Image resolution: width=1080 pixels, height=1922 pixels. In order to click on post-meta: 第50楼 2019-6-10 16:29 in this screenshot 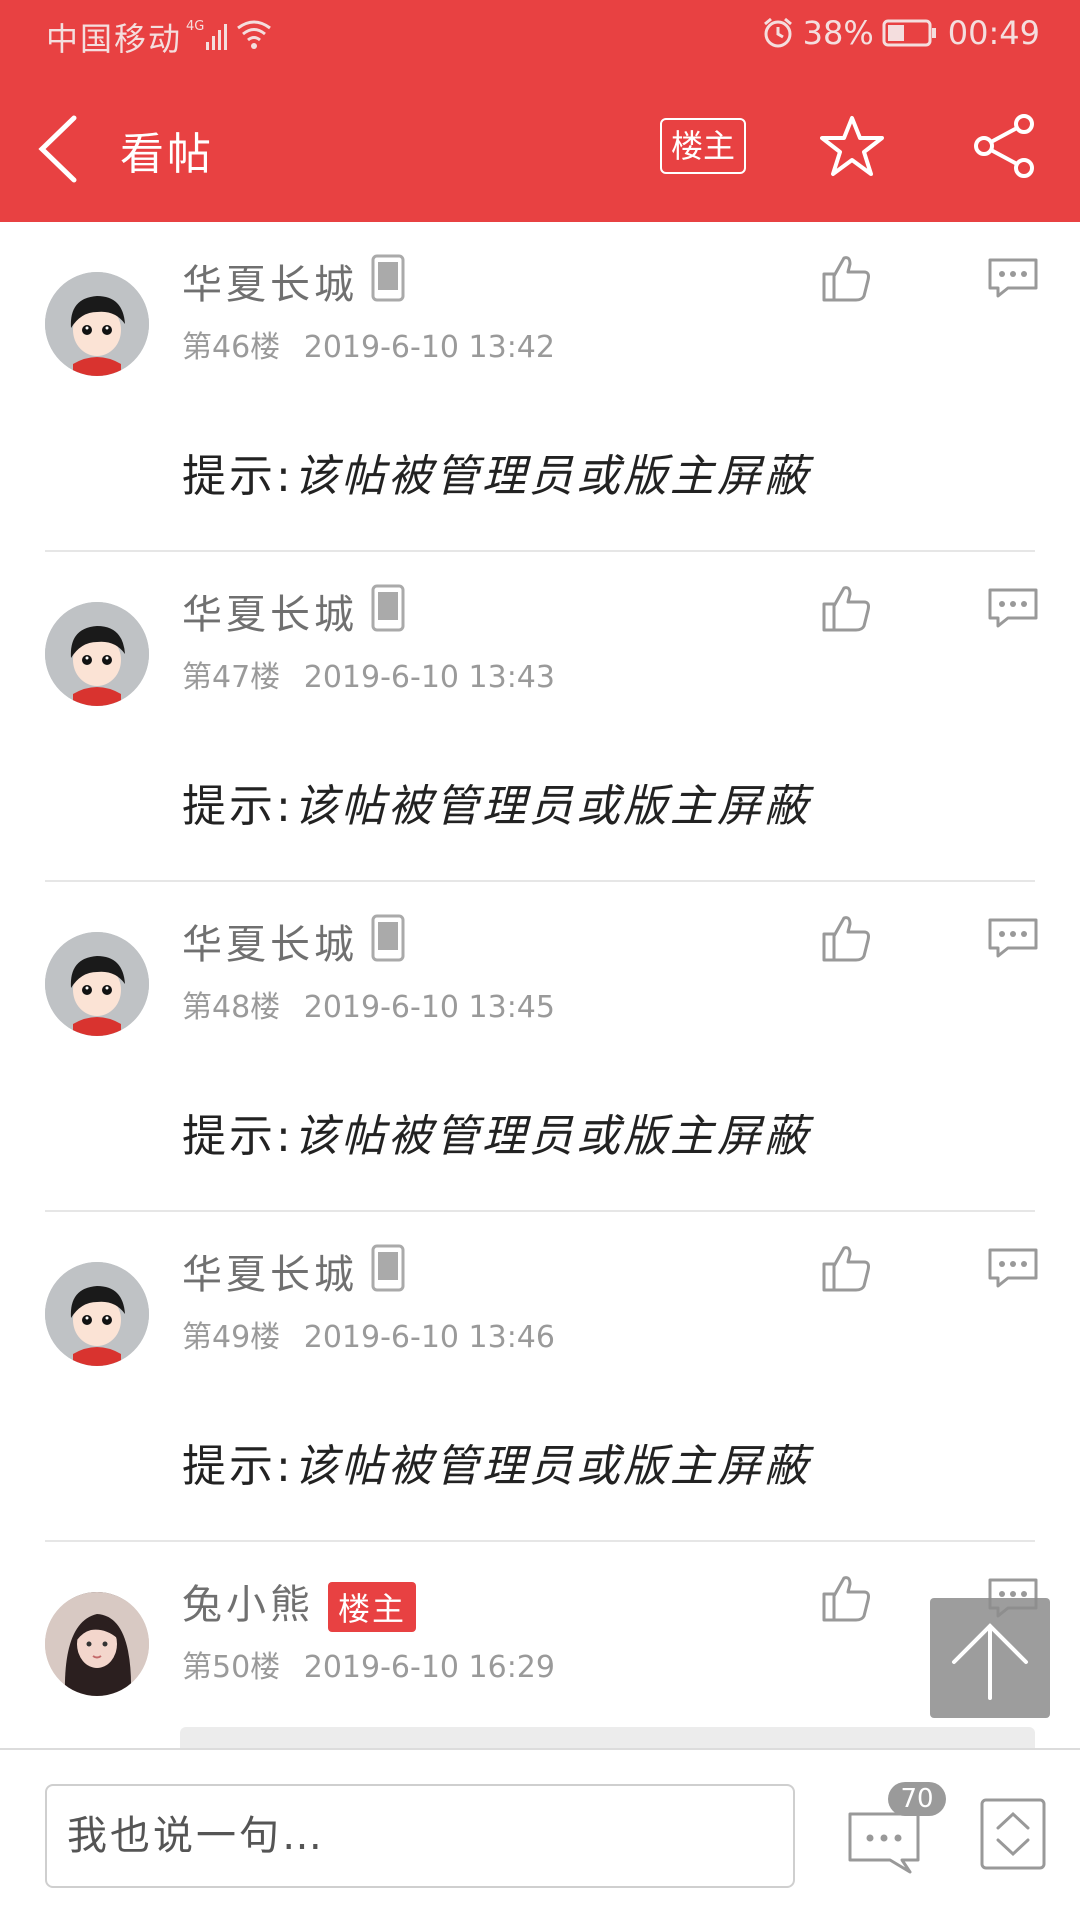, I will do `click(368, 1664)`.